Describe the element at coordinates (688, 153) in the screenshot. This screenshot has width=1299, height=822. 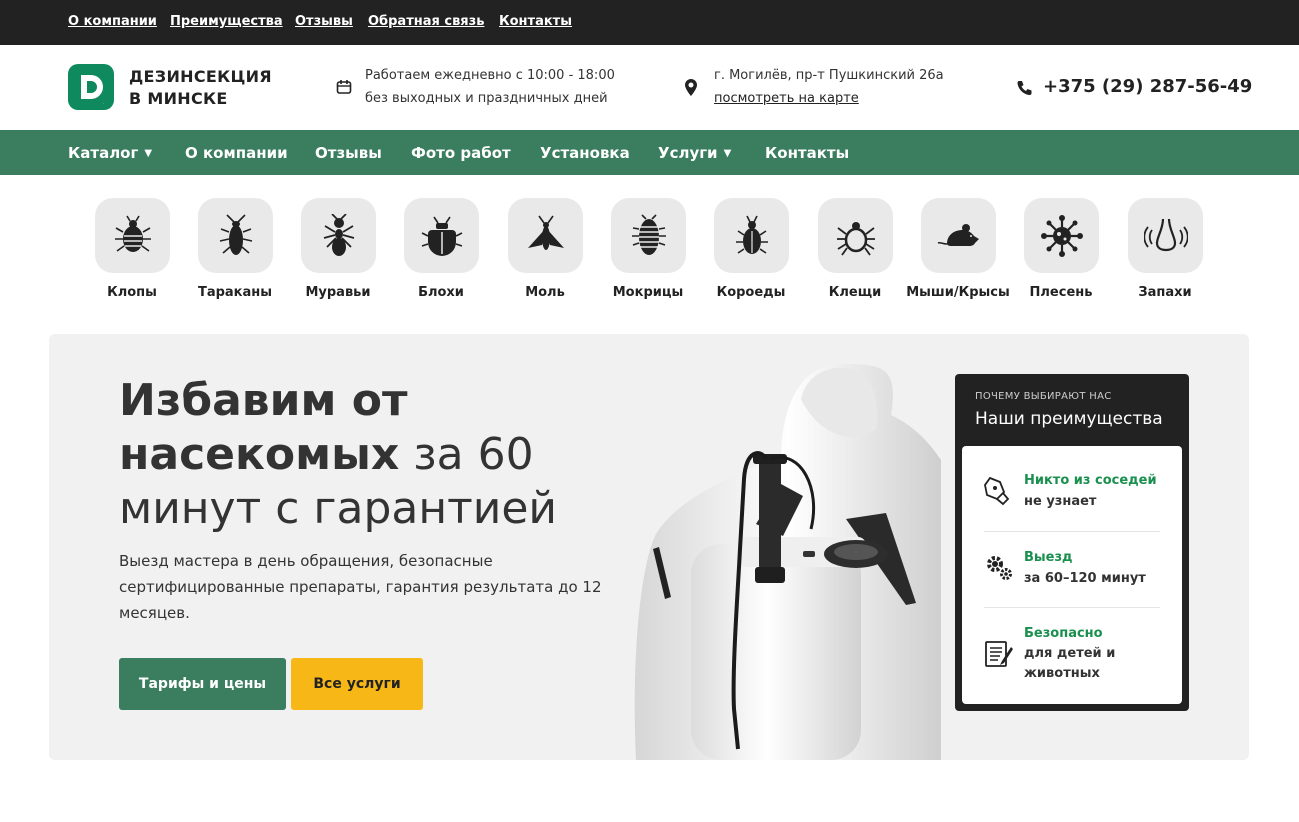
I see `nav-services-label: Услуги` at that location.